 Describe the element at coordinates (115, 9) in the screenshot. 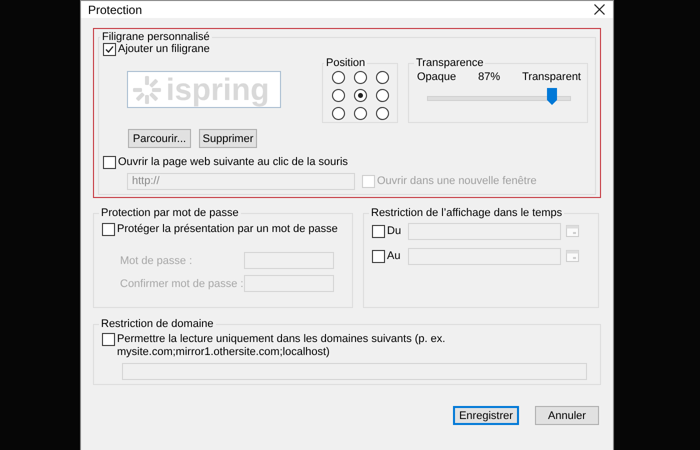

I see `window-title: Protection` at that location.